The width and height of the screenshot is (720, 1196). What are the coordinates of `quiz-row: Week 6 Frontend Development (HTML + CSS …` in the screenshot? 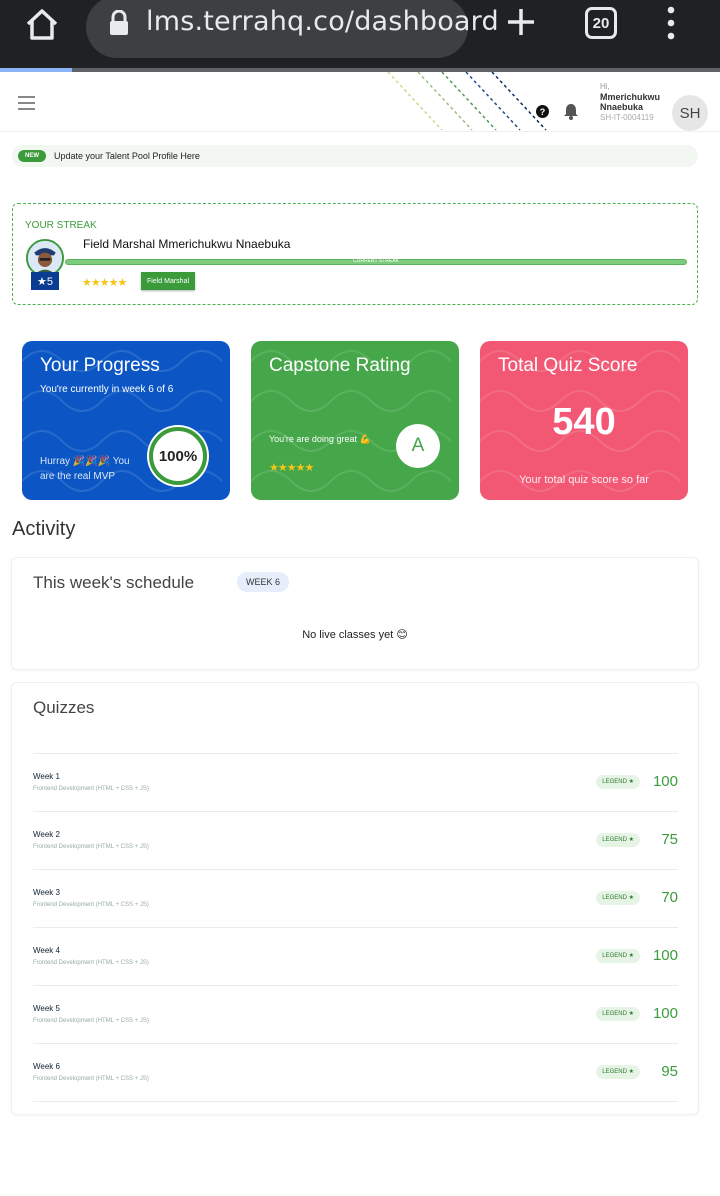 It's located at (355, 1073).